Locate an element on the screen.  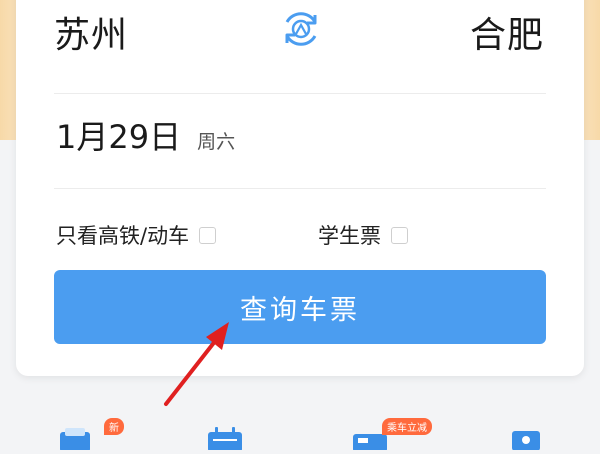
swap-stations-icon is located at coordinates (301, 29).